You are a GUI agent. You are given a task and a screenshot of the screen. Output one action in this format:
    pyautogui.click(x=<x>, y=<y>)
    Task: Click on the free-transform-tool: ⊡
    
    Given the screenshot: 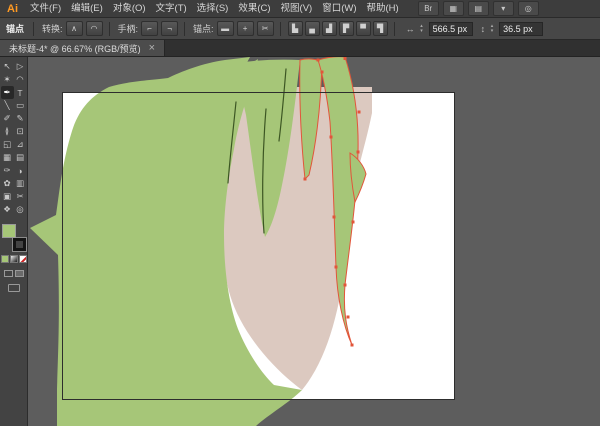 What is the action you would take?
    pyautogui.click(x=20, y=131)
    